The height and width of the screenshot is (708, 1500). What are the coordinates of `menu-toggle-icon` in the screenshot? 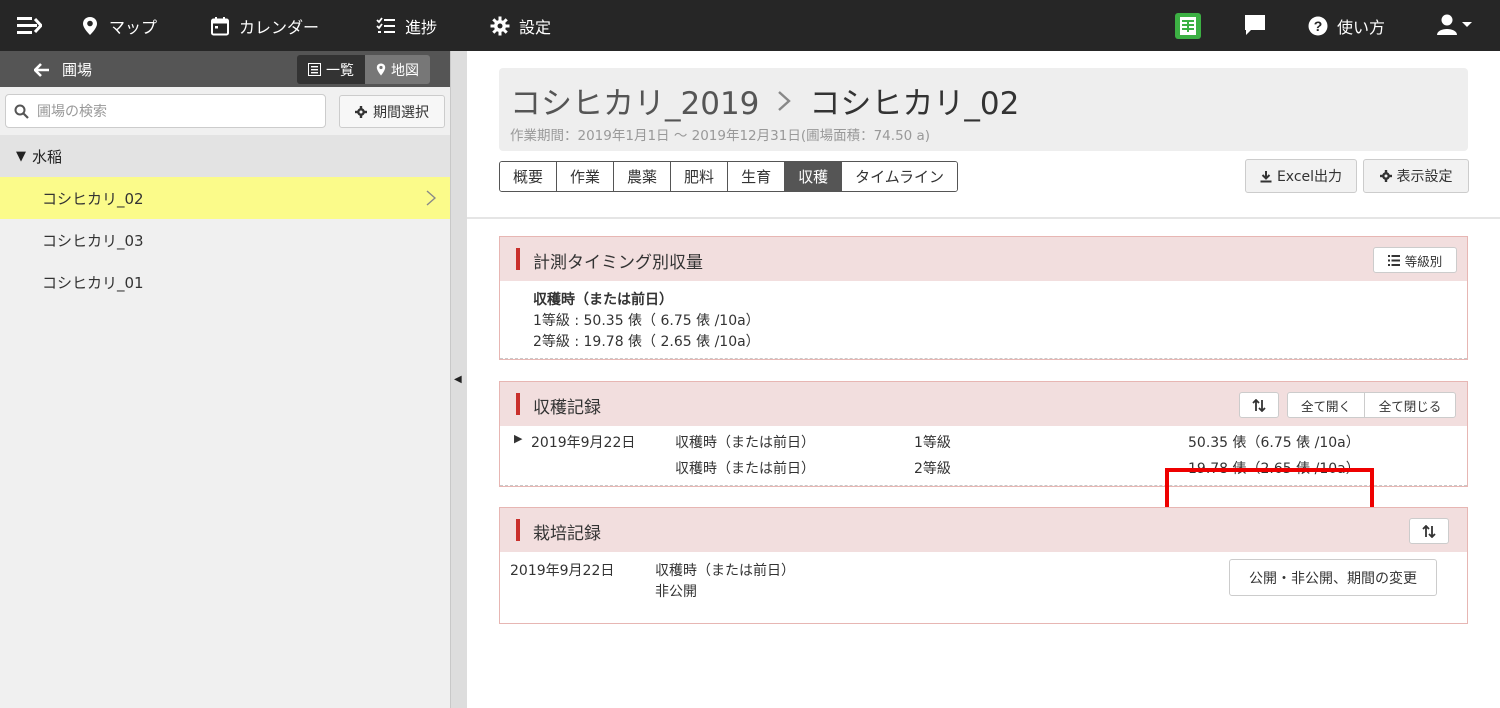 It's located at (29, 25).